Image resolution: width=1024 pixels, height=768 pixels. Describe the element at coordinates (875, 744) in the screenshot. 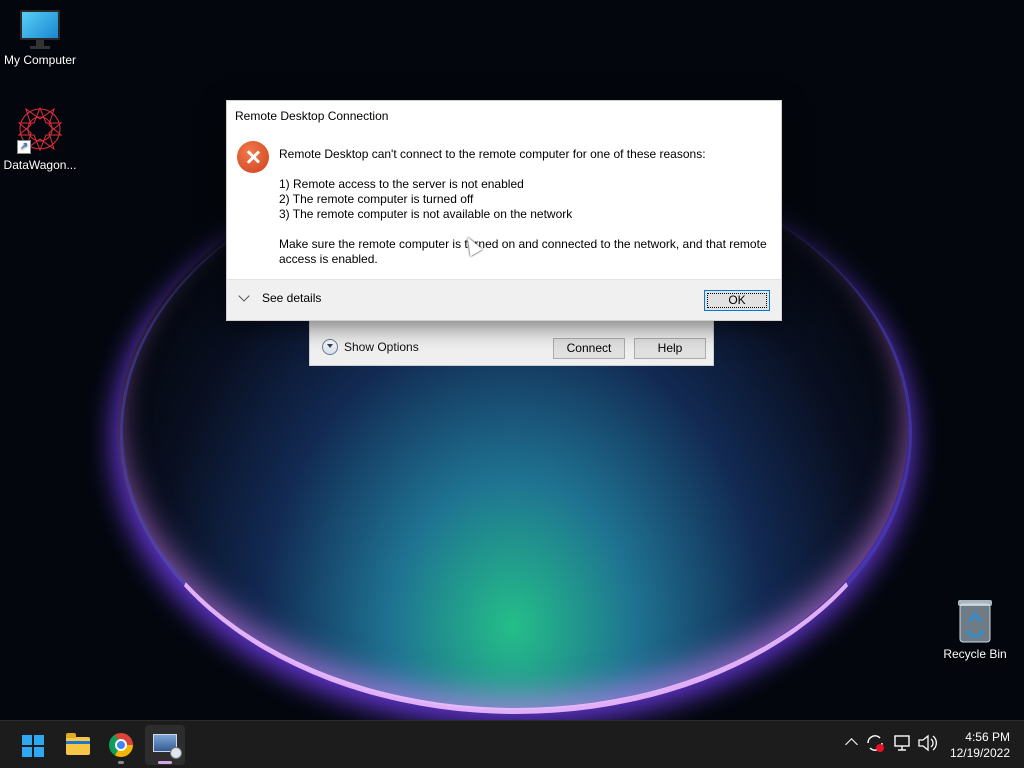

I see `sync-alert-icon` at that location.